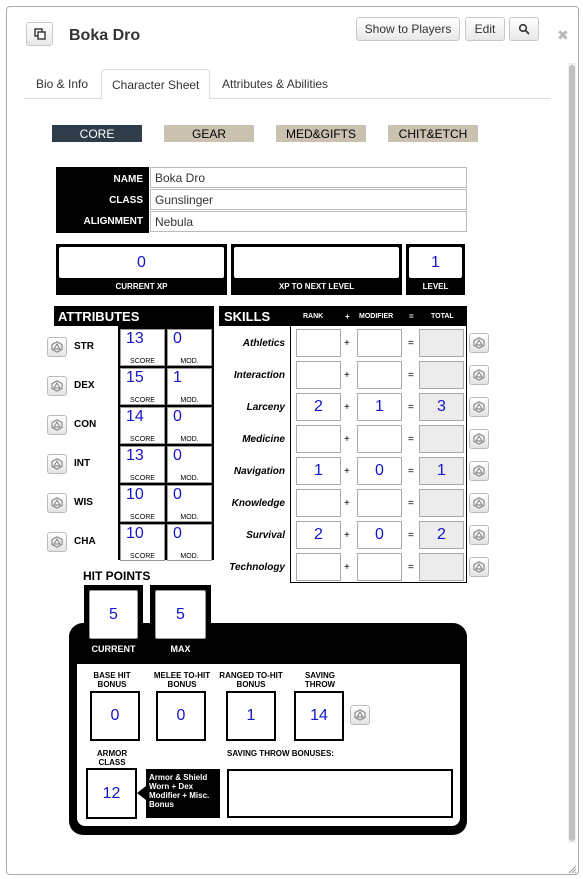 The image size is (583, 879). What do you see at coordinates (479, 535) in the screenshot?
I see `skill-roll-button-survival` at bounding box center [479, 535].